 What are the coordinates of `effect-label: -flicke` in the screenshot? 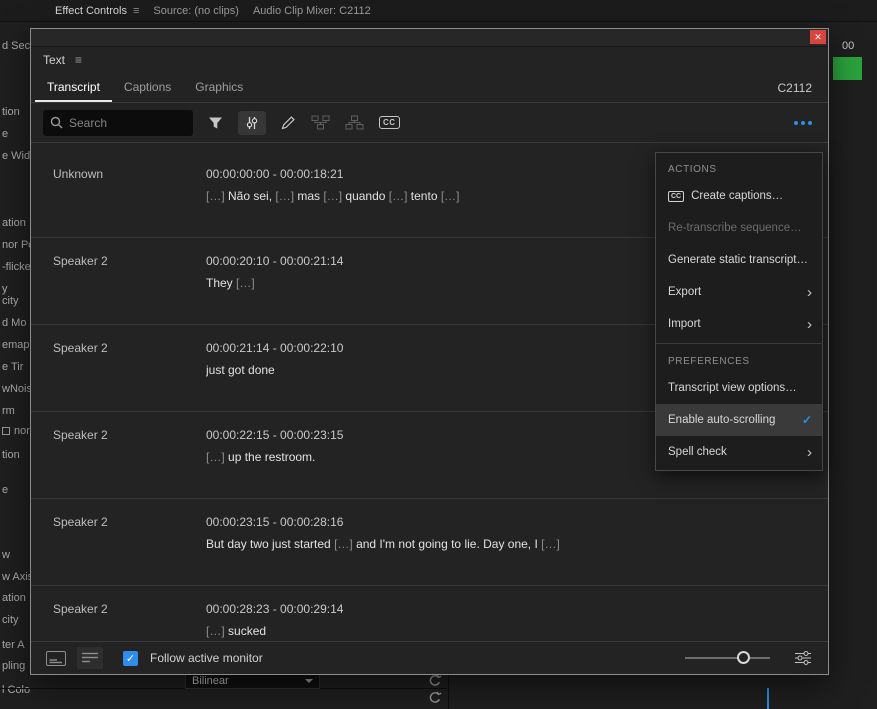 It's located at (16, 267).